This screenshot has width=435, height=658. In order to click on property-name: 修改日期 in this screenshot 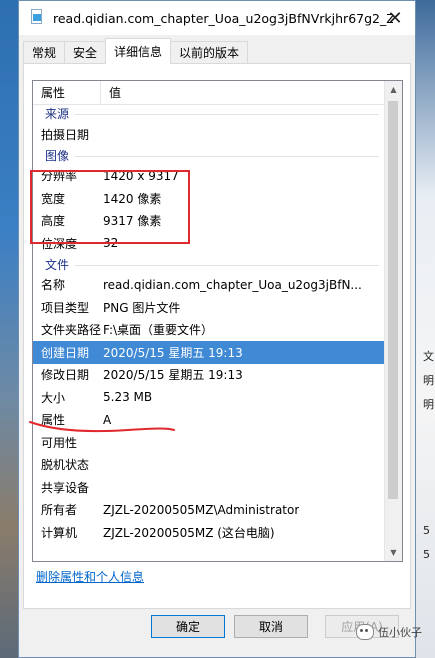, I will do `click(65, 375)`.